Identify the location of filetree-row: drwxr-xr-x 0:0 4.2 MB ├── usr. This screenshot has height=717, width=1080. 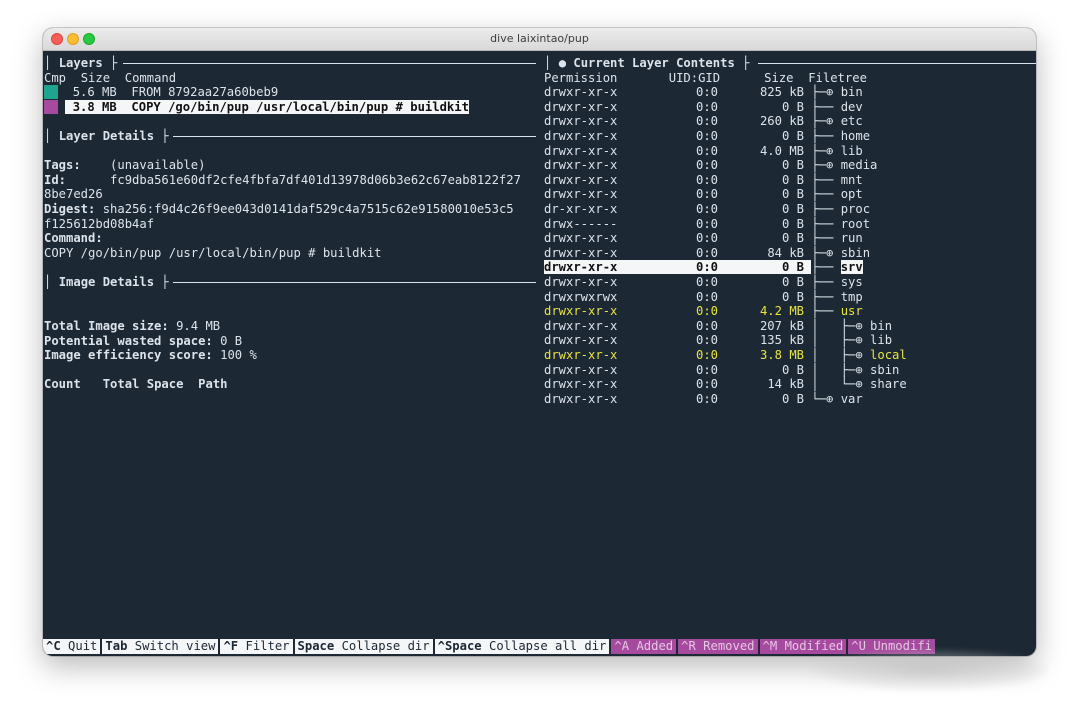
(703, 311).